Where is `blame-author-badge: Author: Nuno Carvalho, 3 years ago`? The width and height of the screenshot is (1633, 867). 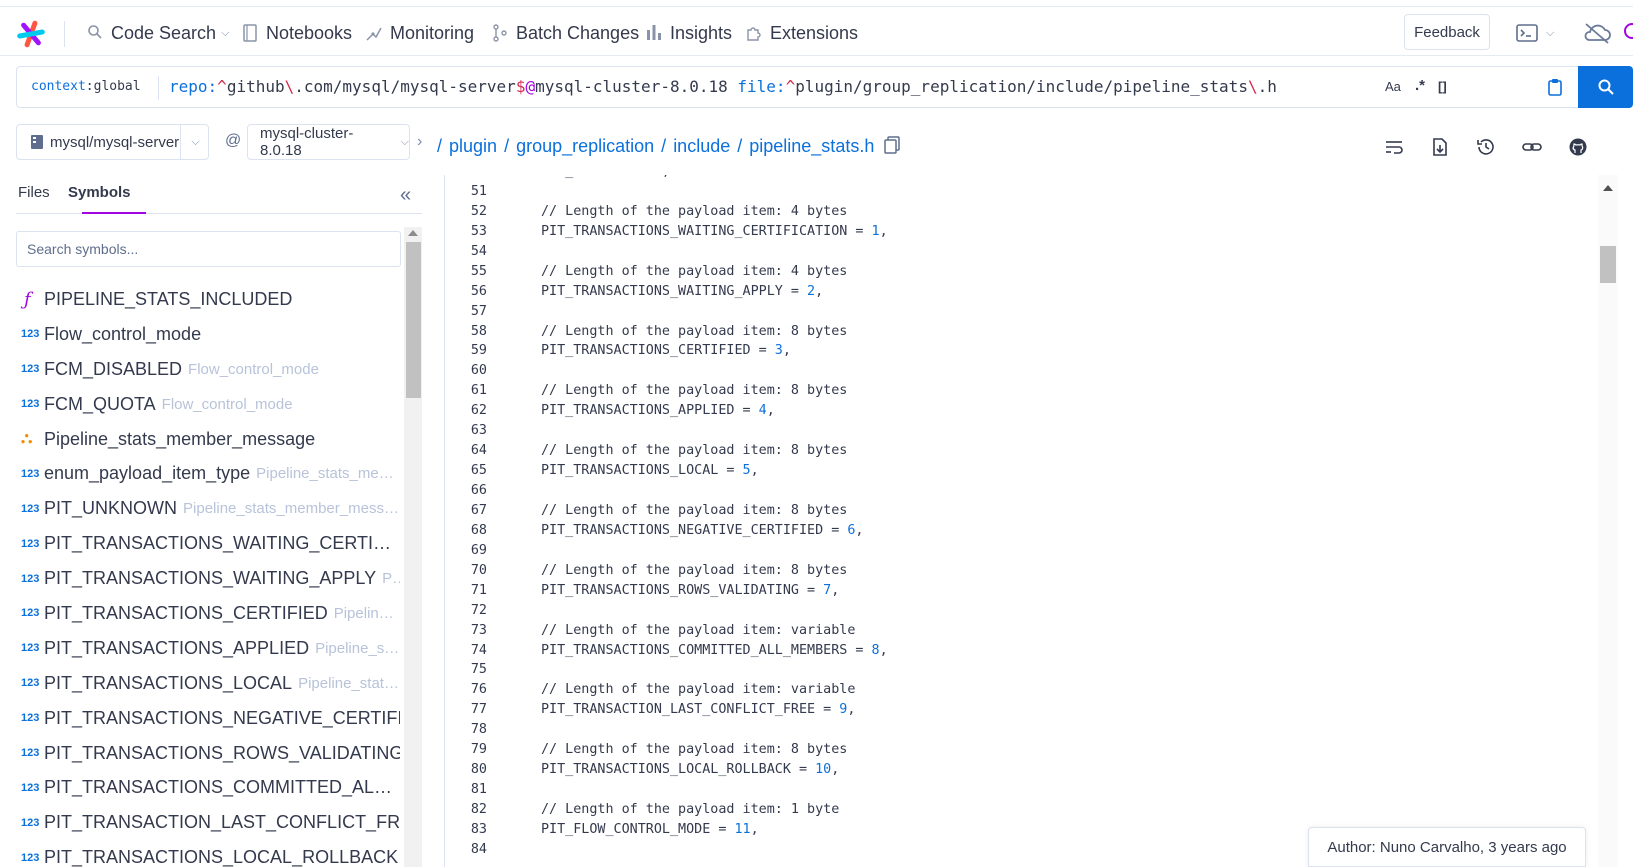
blame-author-badge: Author: Nuno Carvalho, 3 years ago is located at coordinates (1447, 847).